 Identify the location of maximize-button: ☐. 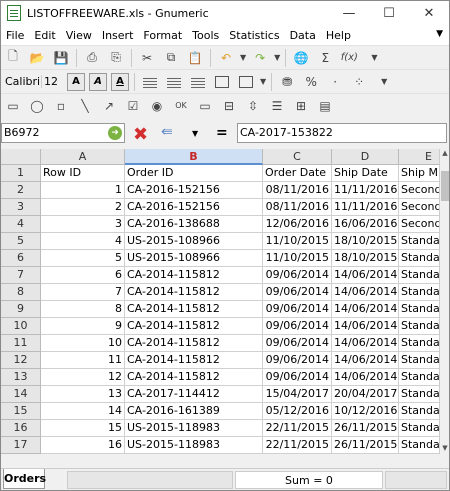
(389, 13).